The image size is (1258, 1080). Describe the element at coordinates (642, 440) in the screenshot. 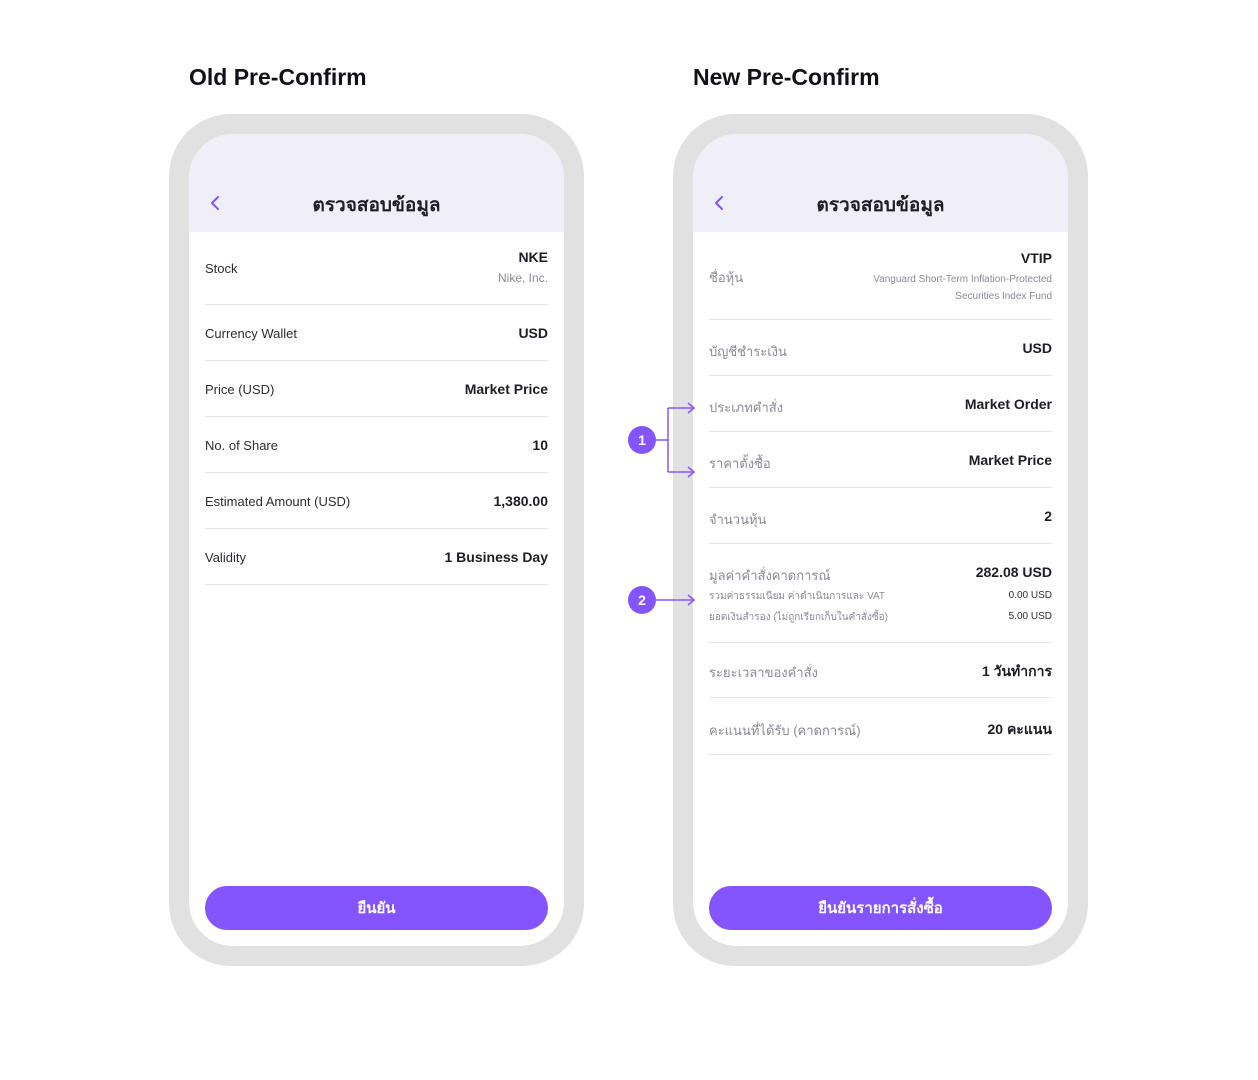

I see `annotation-badge-1: 1` at that location.